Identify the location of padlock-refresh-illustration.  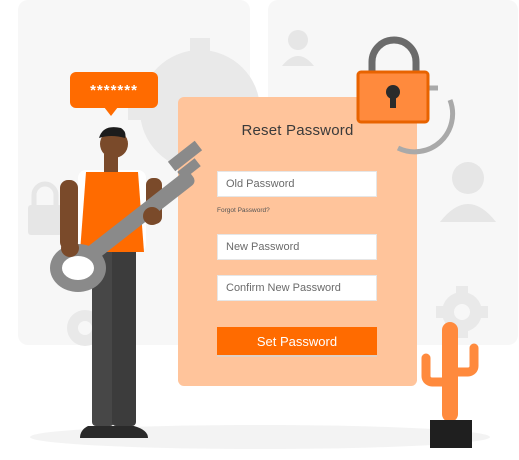
(406, 95).